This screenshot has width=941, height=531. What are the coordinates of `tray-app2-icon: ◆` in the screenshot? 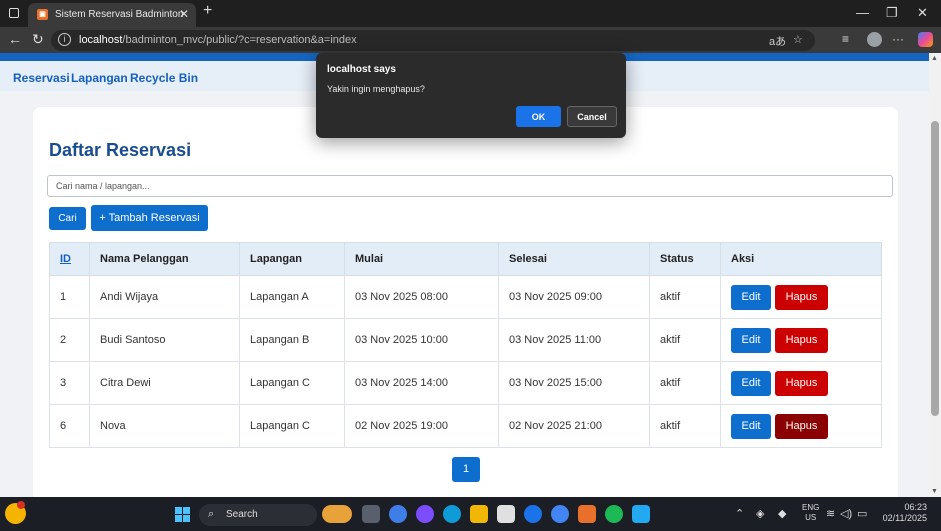 It's located at (782, 513).